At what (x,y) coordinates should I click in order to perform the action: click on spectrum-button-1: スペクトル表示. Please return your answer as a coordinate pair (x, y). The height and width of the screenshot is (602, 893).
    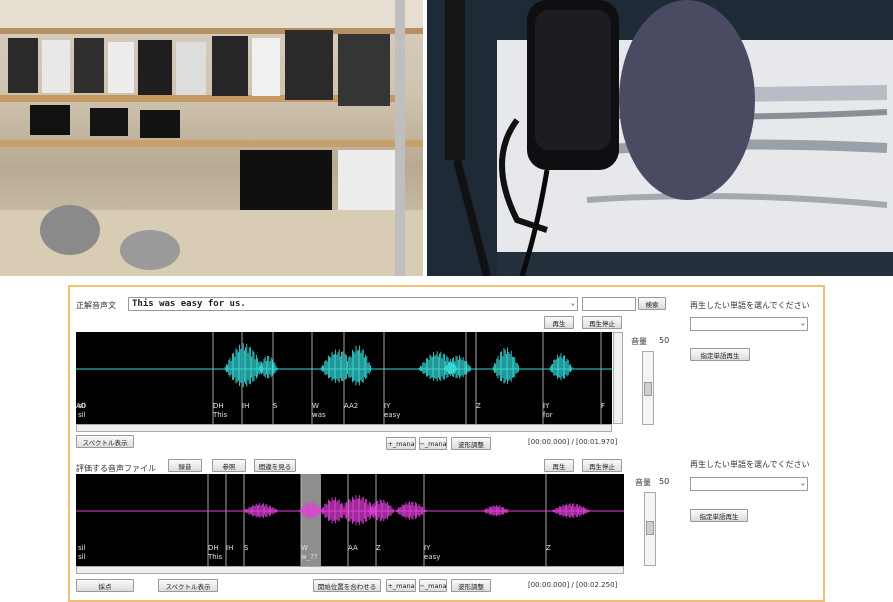
    Looking at the image, I should click on (105, 441).